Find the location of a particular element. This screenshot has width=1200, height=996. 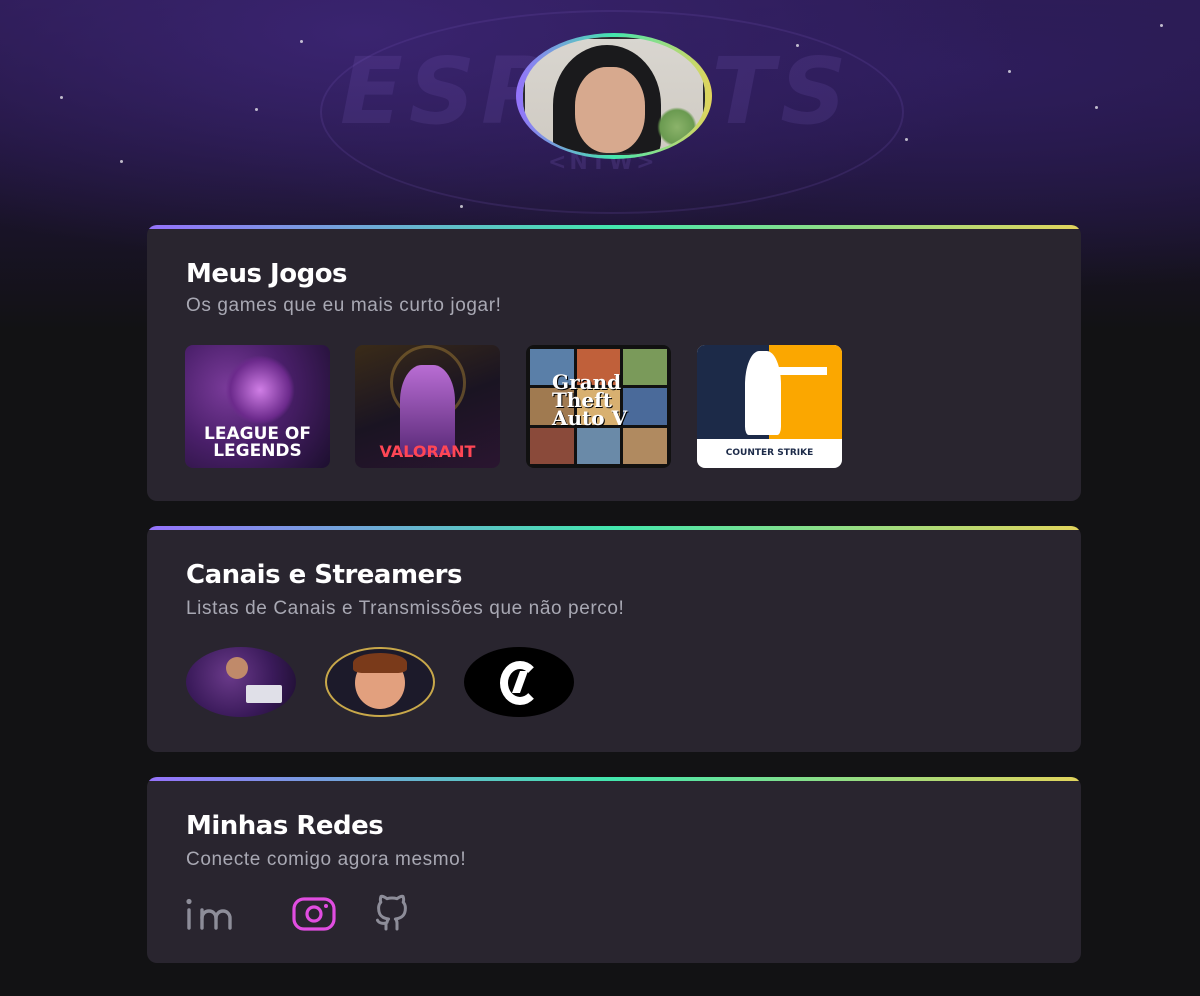

instagram-icon is located at coordinates (314, 914).